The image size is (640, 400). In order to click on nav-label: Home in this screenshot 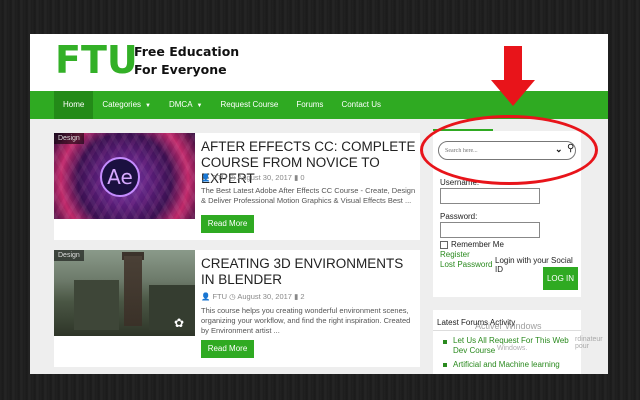, I will do `click(74, 104)`.